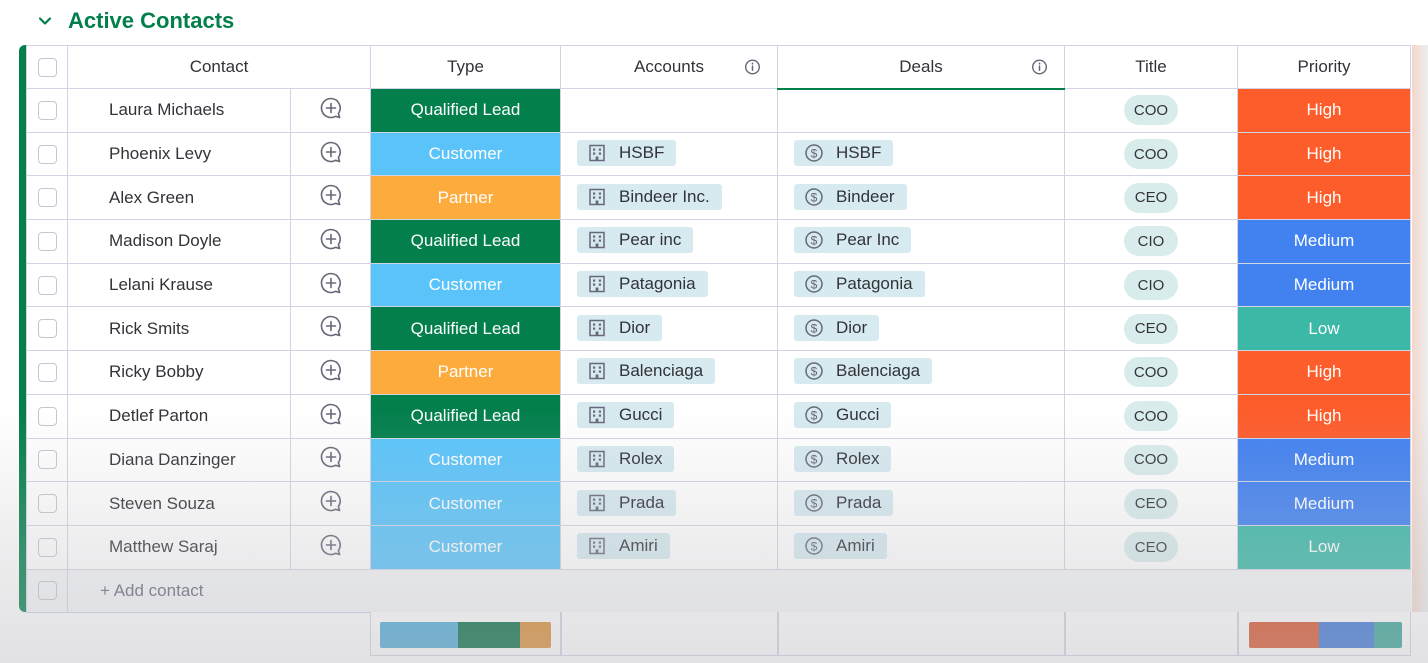  What do you see at coordinates (843, 415) in the screenshot?
I see `deal-chip: $ Gucci` at bounding box center [843, 415].